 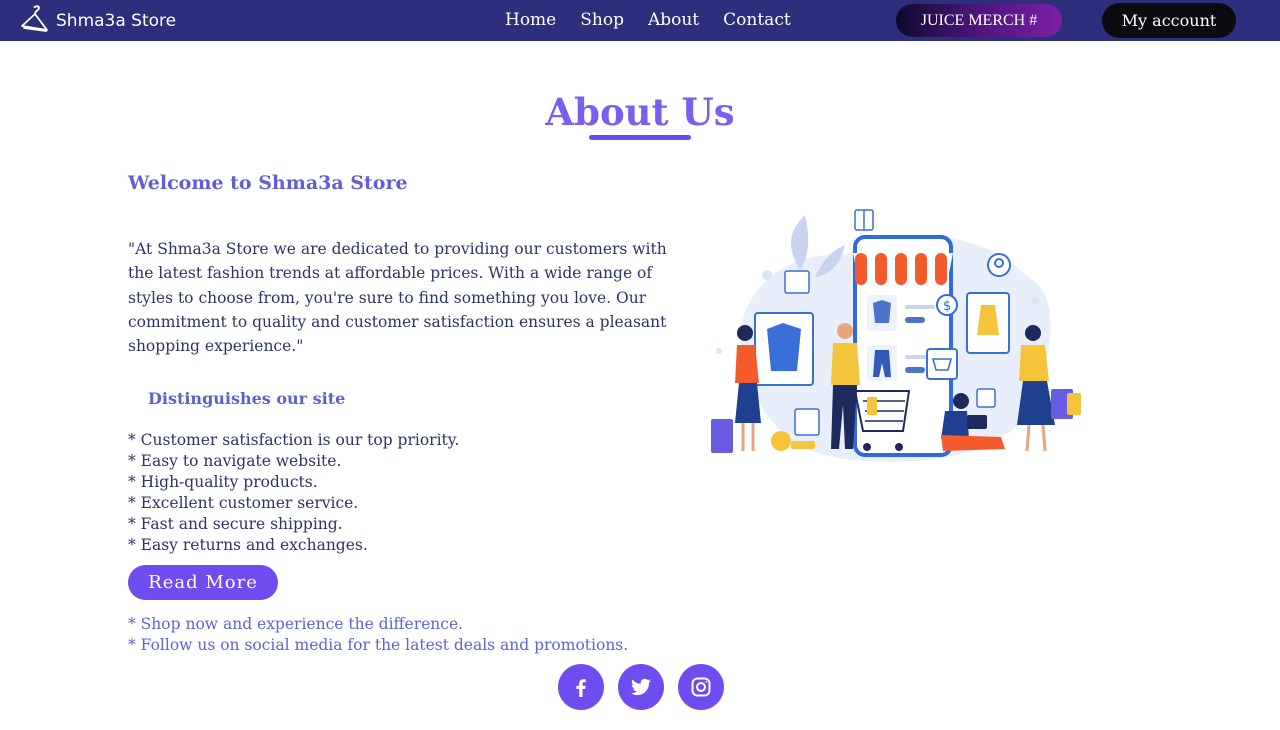 What do you see at coordinates (248, 545) in the screenshot?
I see `feature-item: * Easy returns and exchanges.` at bounding box center [248, 545].